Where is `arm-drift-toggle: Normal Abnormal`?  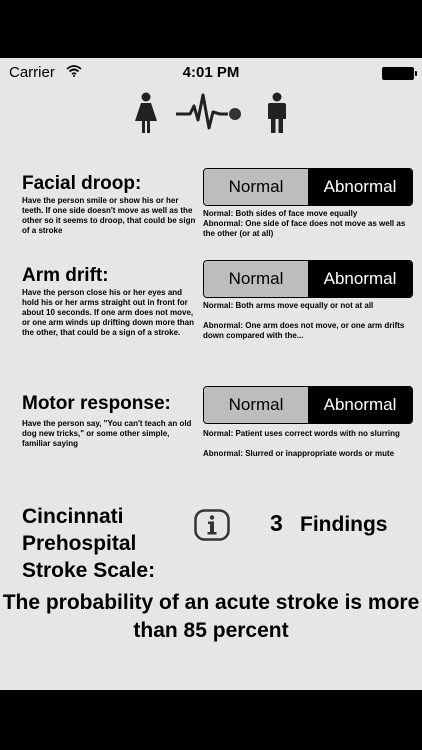
arm-drift-toggle: Normal Abnormal is located at coordinates (308, 279).